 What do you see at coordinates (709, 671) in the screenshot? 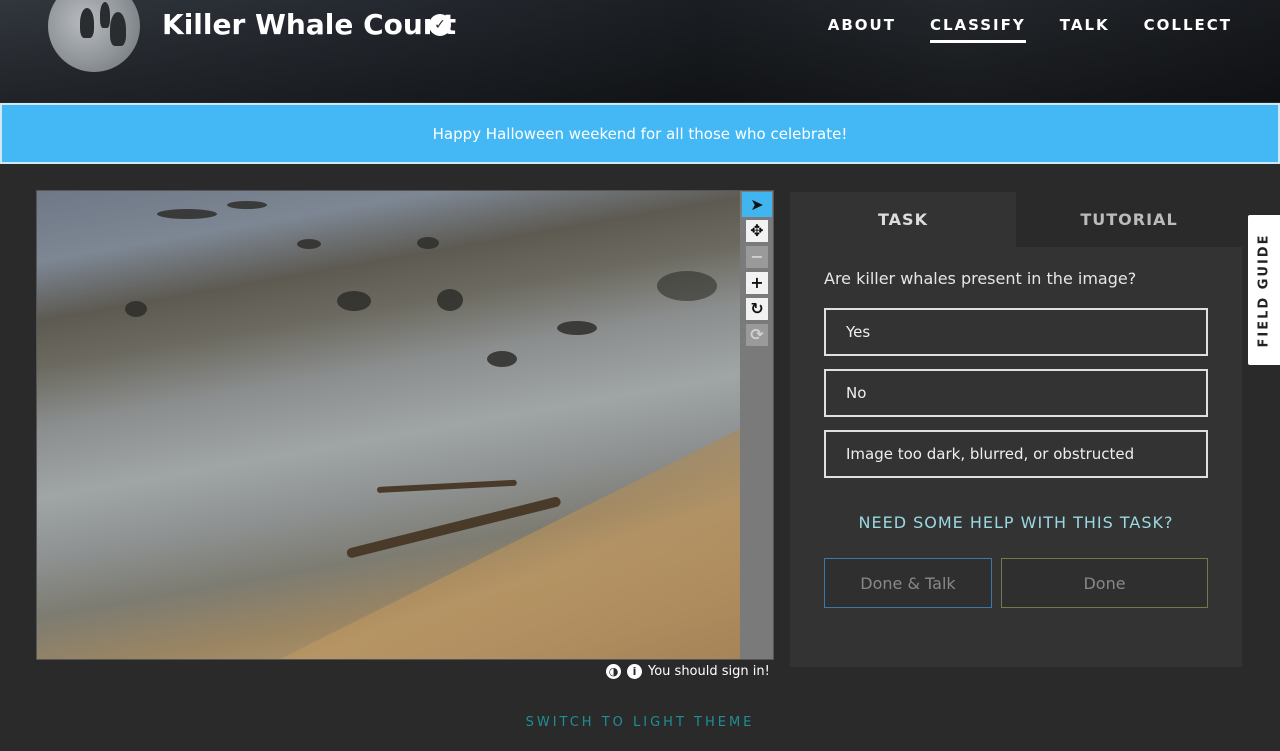
I see `sign-in-note: You should sign in!` at bounding box center [709, 671].